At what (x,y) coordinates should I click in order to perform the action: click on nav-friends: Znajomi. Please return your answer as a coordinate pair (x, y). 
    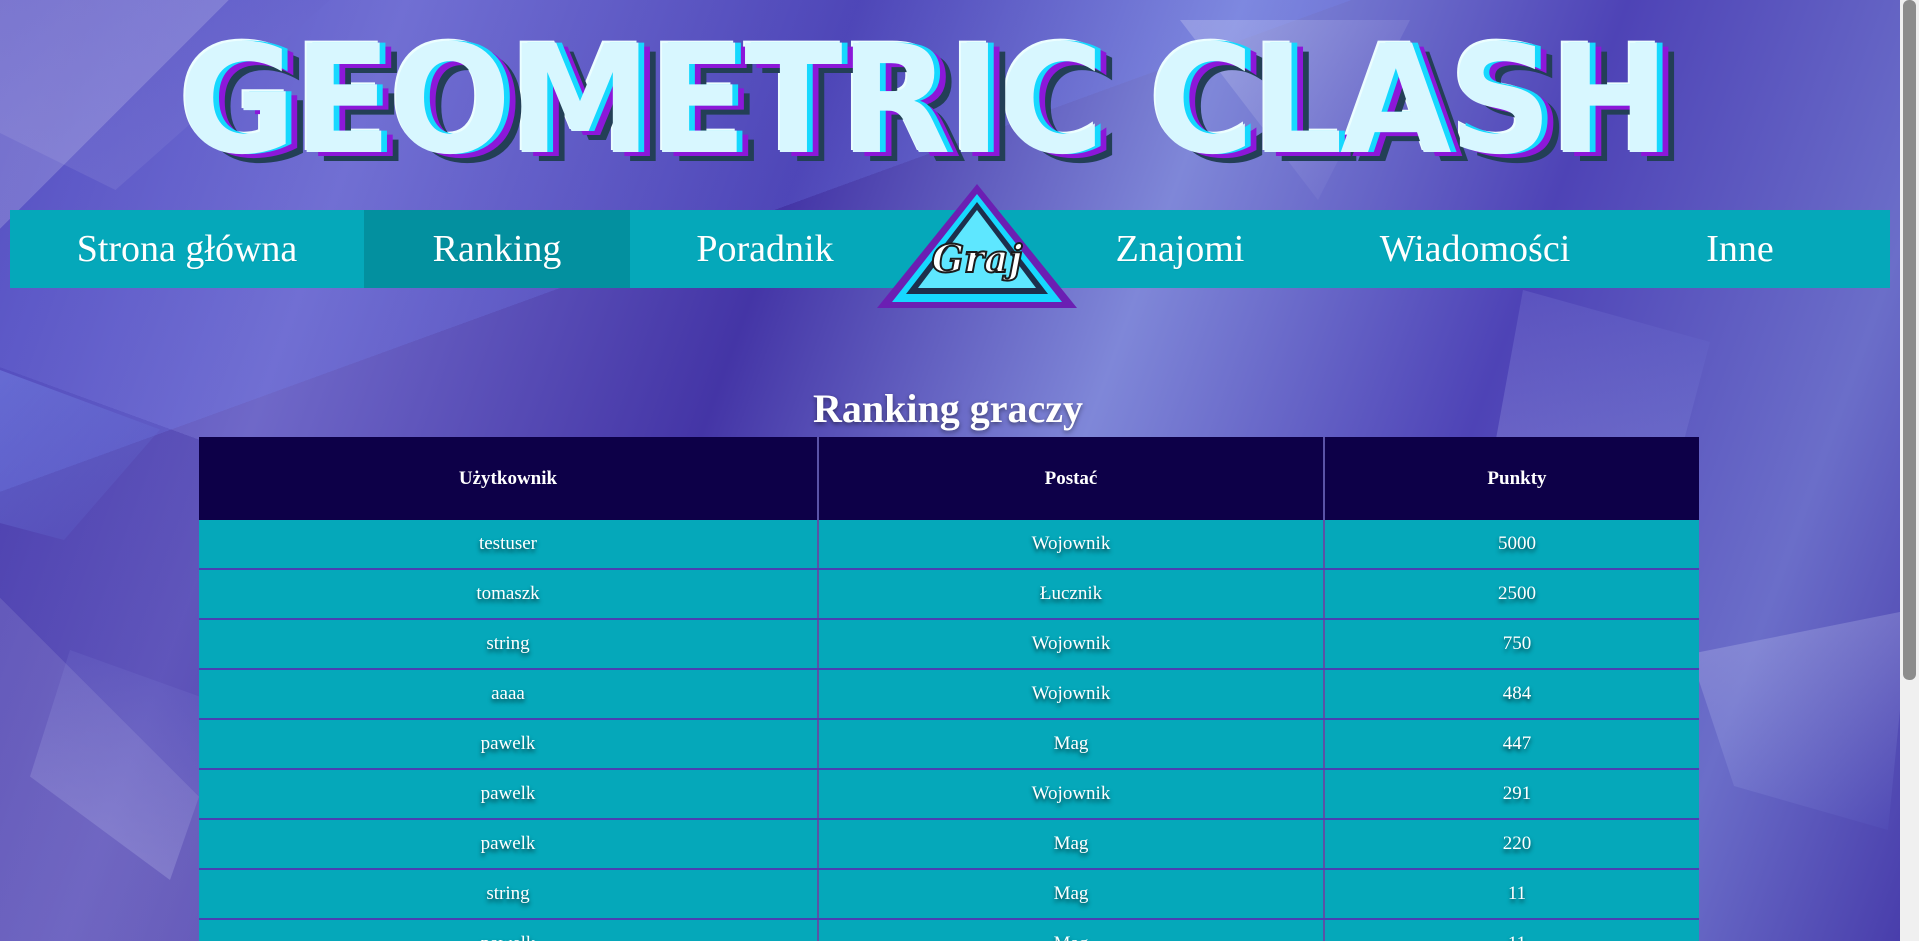
    Looking at the image, I should click on (1180, 249).